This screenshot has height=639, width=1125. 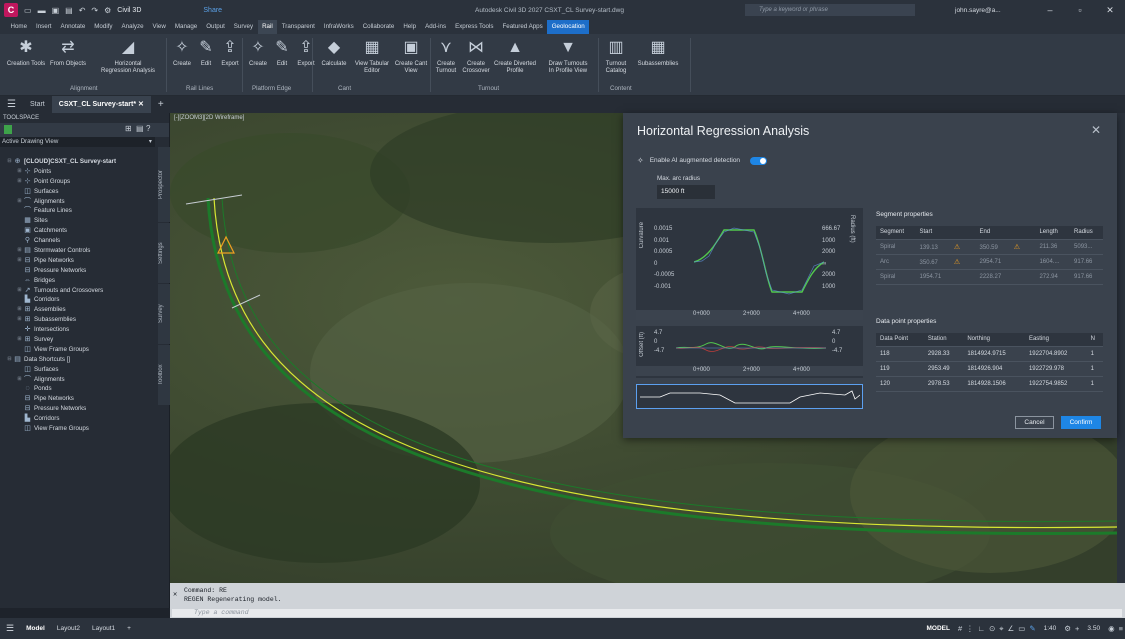 What do you see at coordinates (981, 628) in the screenshot?
I see `ortho-icon: ∟` at bounding box center [981, 628].